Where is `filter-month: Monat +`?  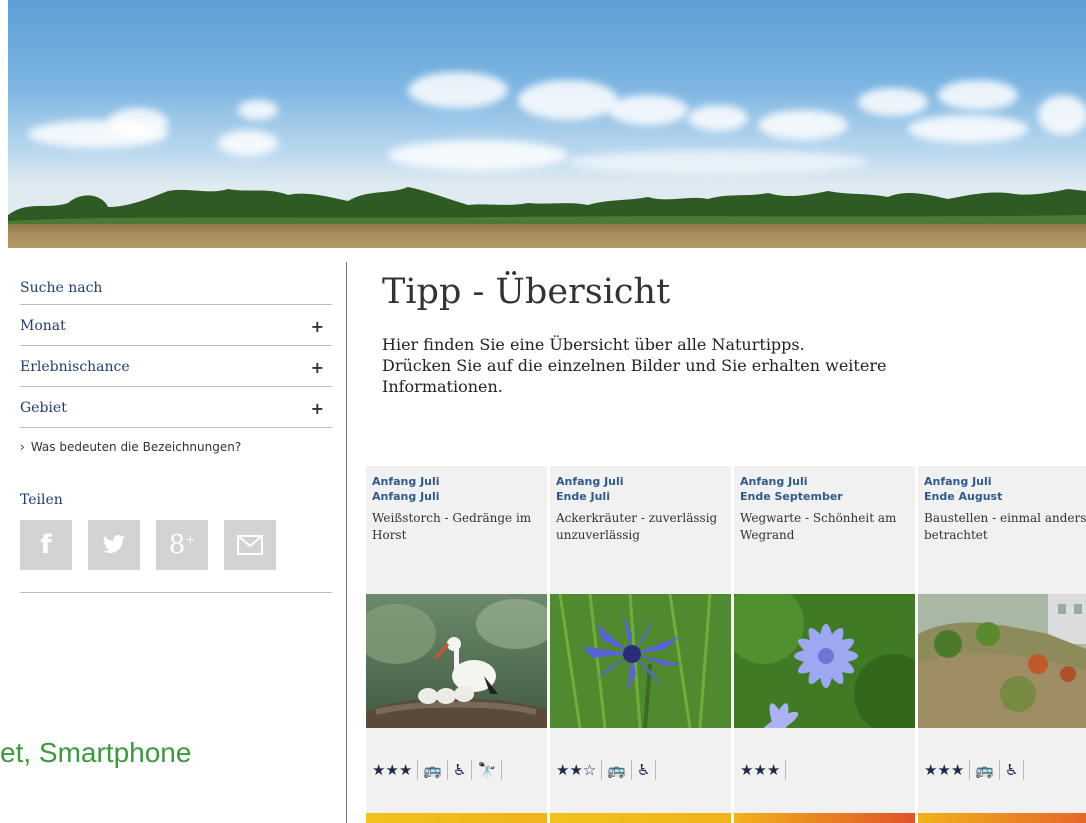
filter-month: Monat + is located at coordinates (176, 325).